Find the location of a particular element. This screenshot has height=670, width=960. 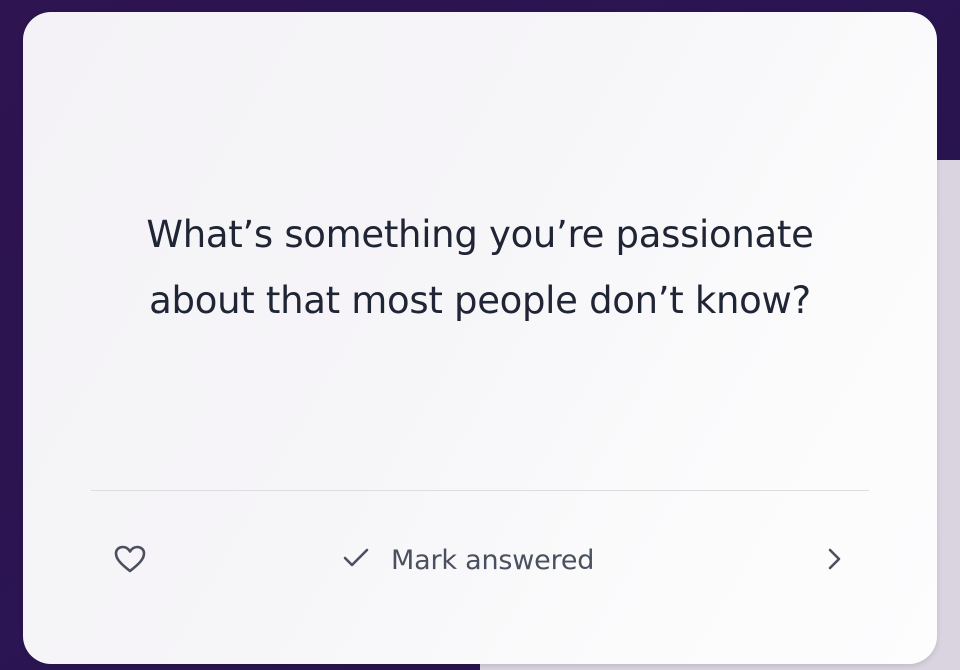

like-button is located at coordinates (130, 561).